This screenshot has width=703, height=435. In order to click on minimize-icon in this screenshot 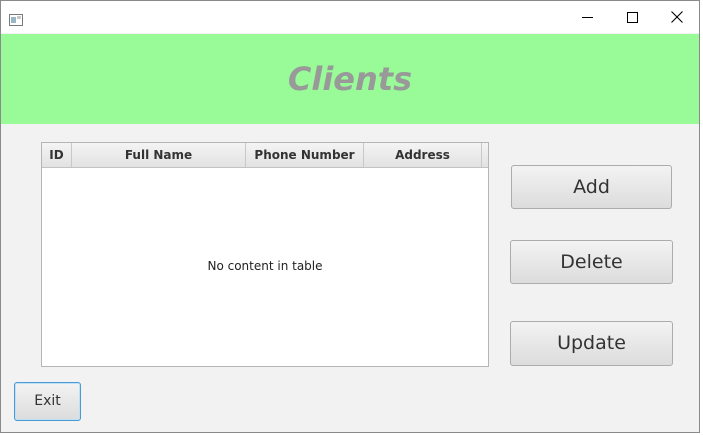, I will do `click(587, 17)`.